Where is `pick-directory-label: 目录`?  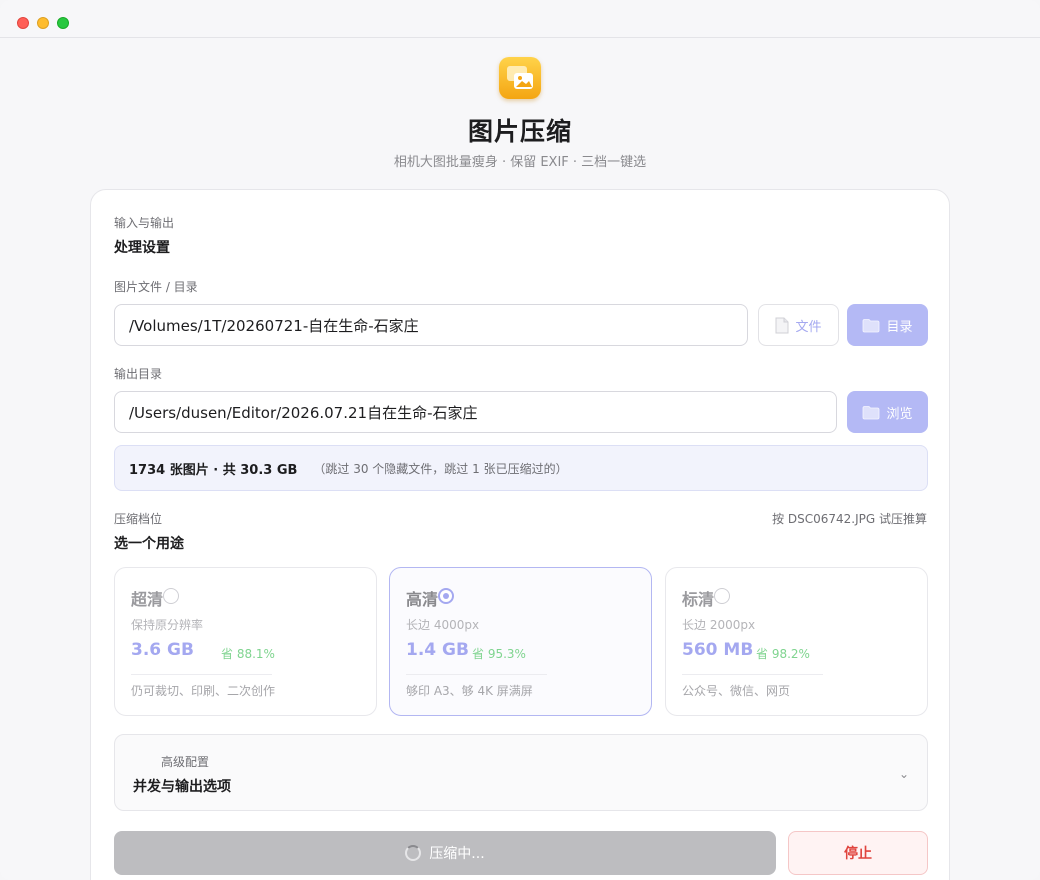
pick-directory-label: 目录 is located at coordinates (899, 327).